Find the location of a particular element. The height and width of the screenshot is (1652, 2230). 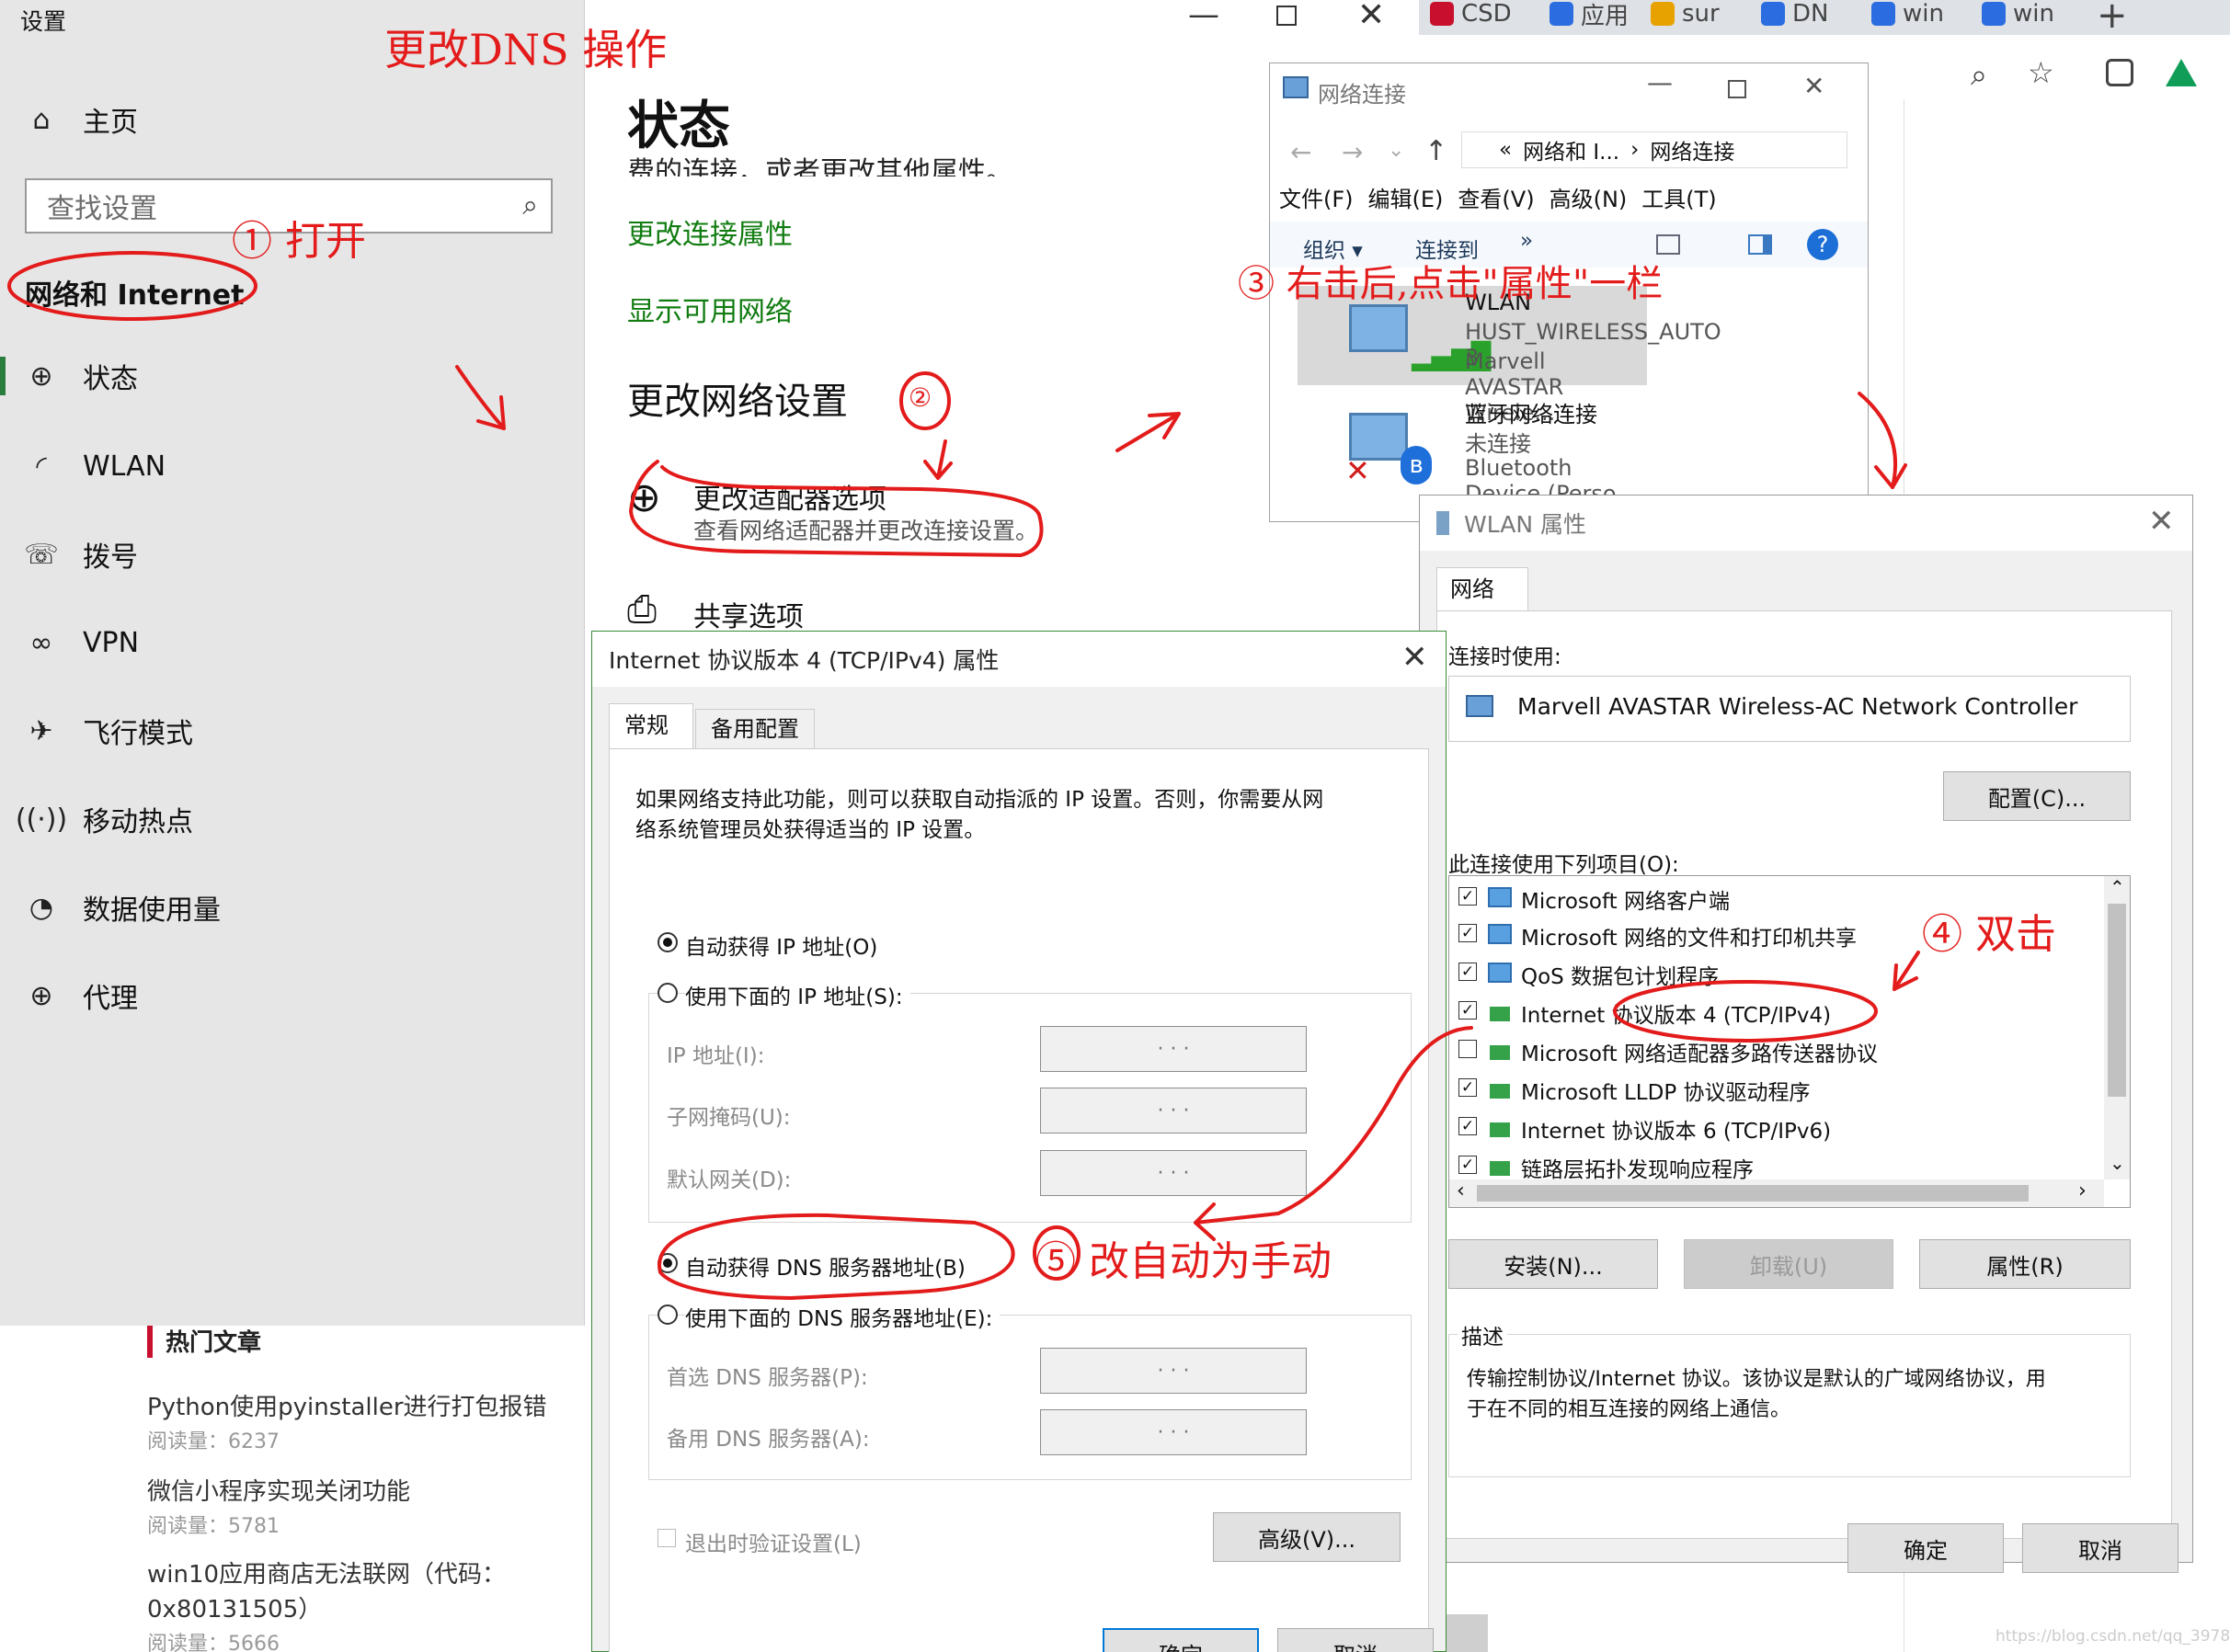

change-network-heading: 更改网络设置 is located at coordinates (737, 402).